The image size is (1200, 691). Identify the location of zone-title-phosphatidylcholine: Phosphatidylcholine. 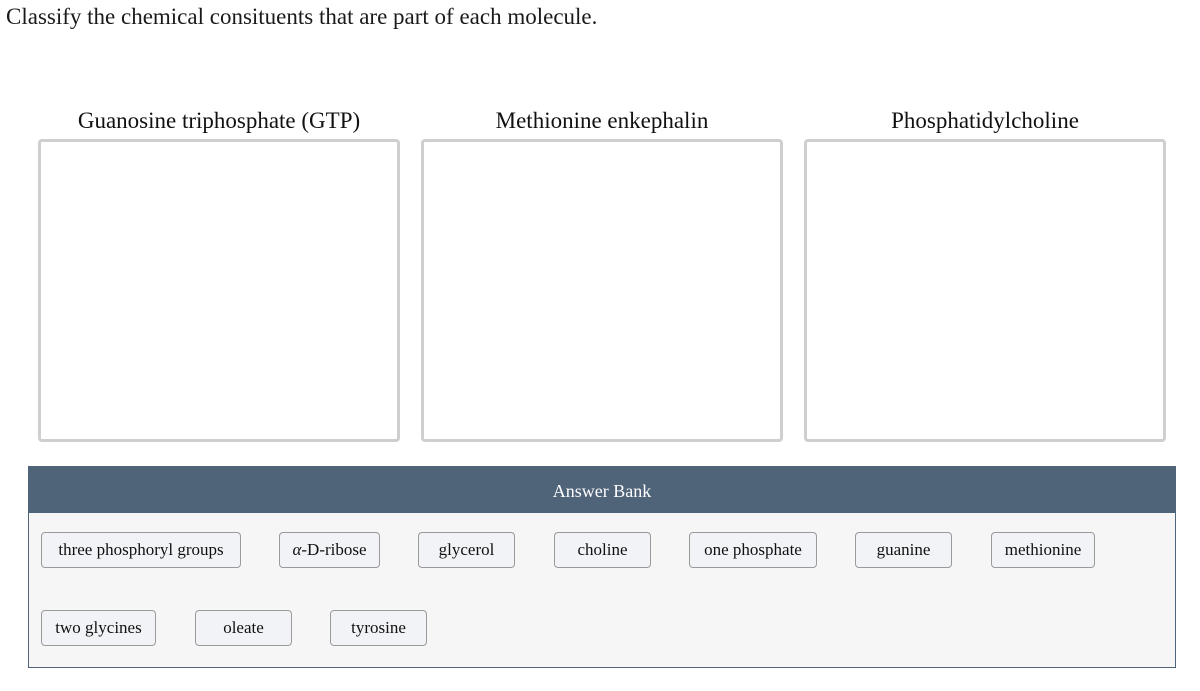
(985, 120).